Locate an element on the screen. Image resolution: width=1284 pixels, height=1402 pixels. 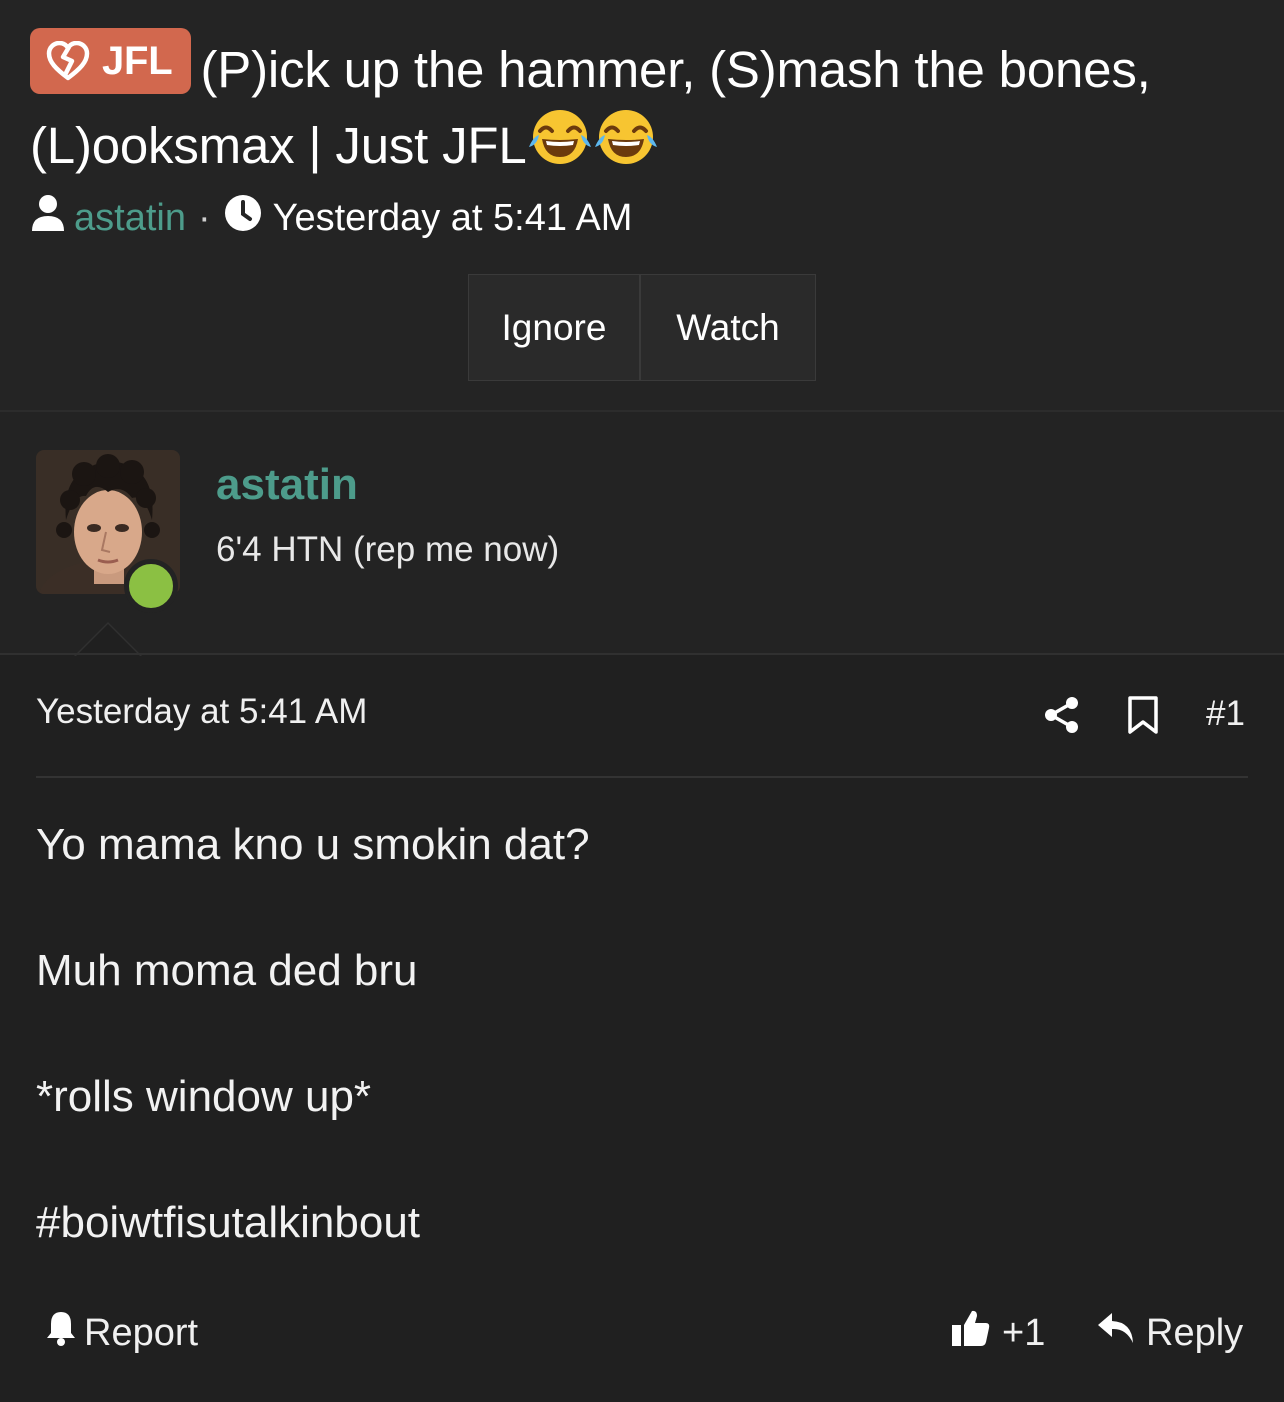
online-status-indicator is located at coordinates (151, 586).